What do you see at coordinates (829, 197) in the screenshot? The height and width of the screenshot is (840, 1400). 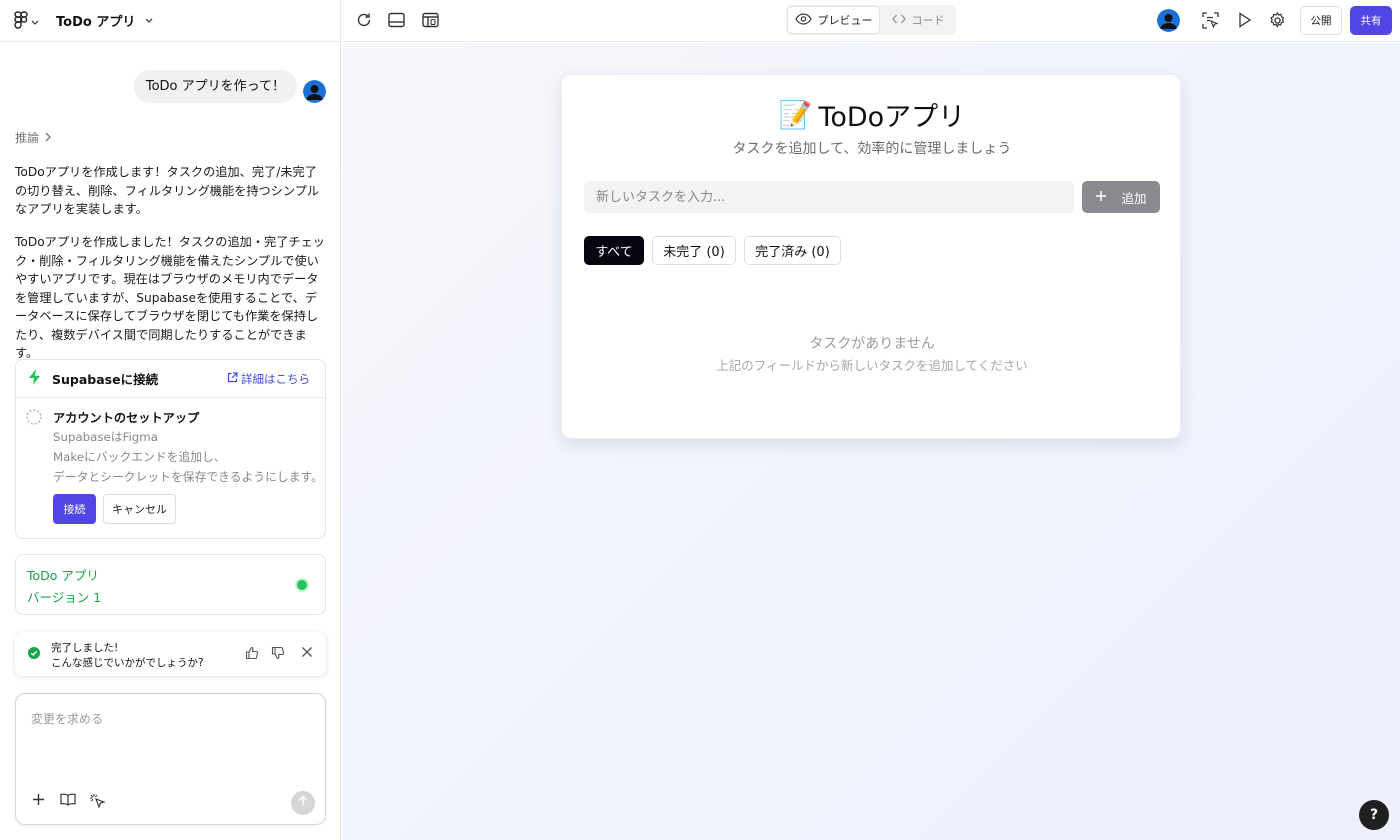 I see `new-task-input` at bounding box center [829, 197].